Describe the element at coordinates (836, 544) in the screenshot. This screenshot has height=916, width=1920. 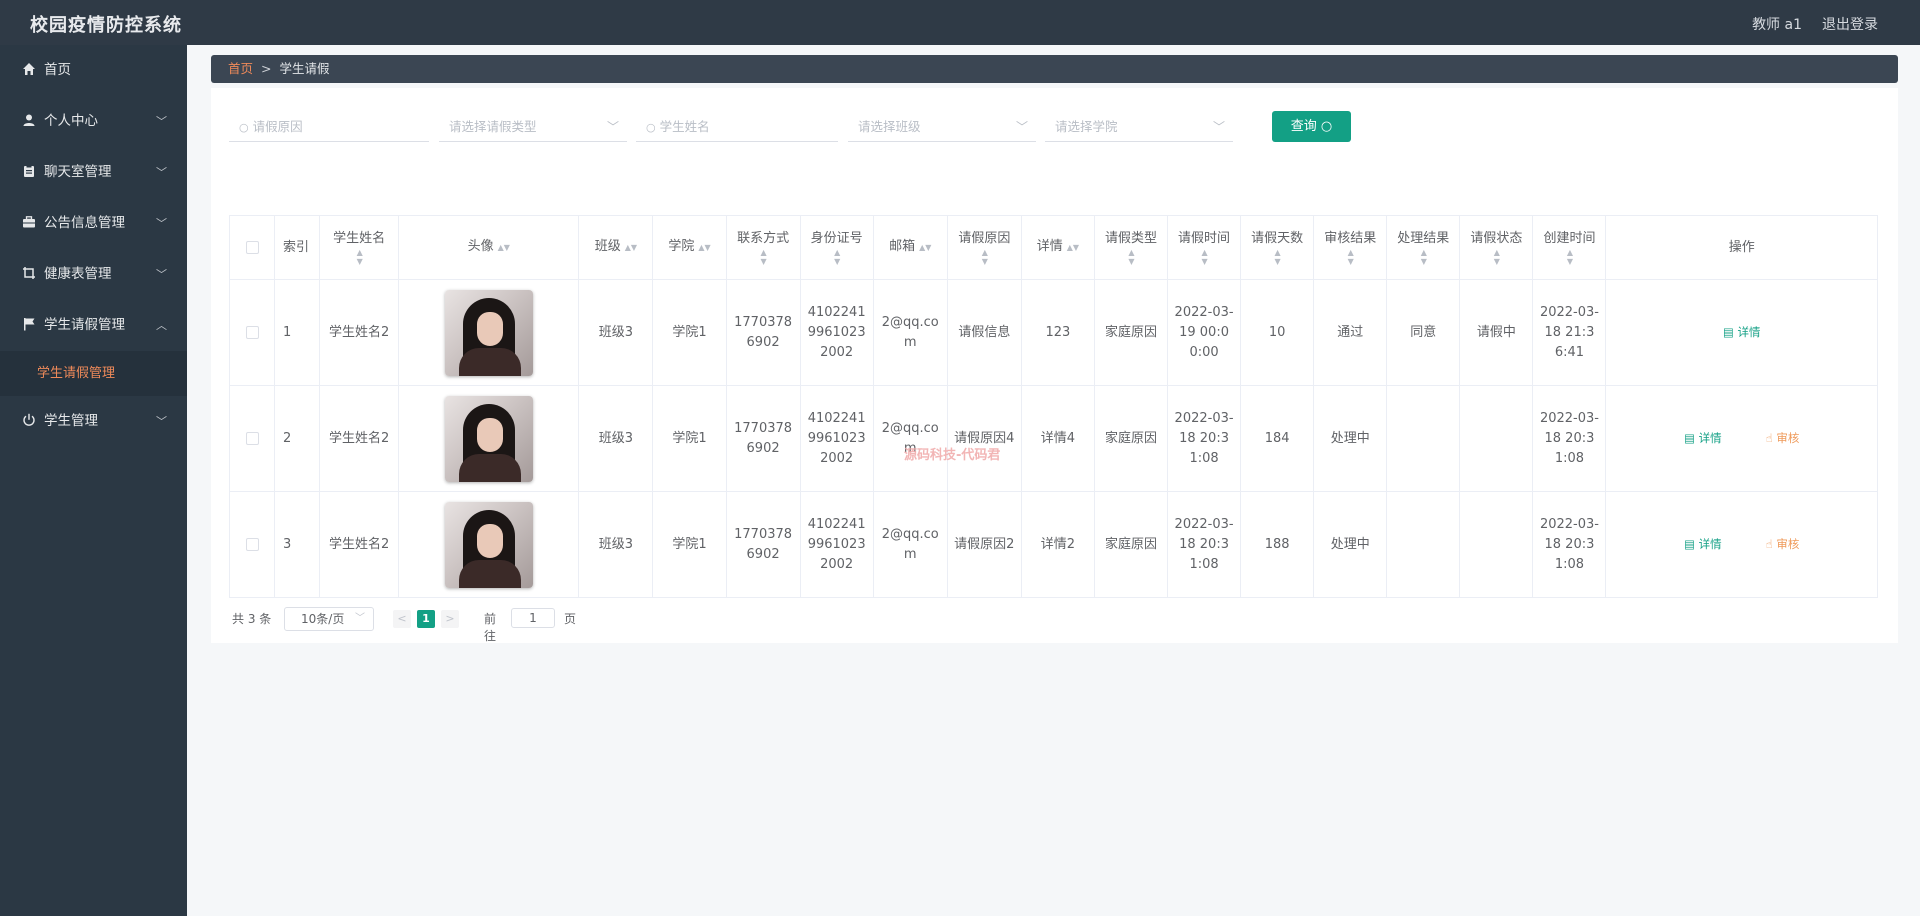
I see `cell-idcard: 410224199610232002` at that location.